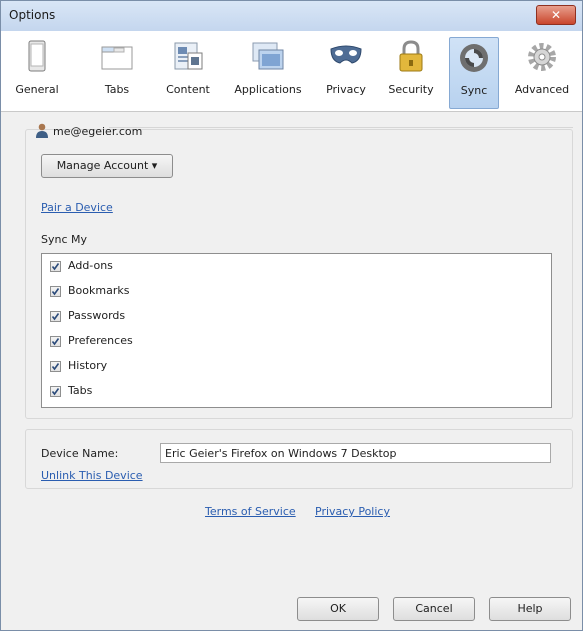  I want to click on help-button: Help, so click(530, 609).